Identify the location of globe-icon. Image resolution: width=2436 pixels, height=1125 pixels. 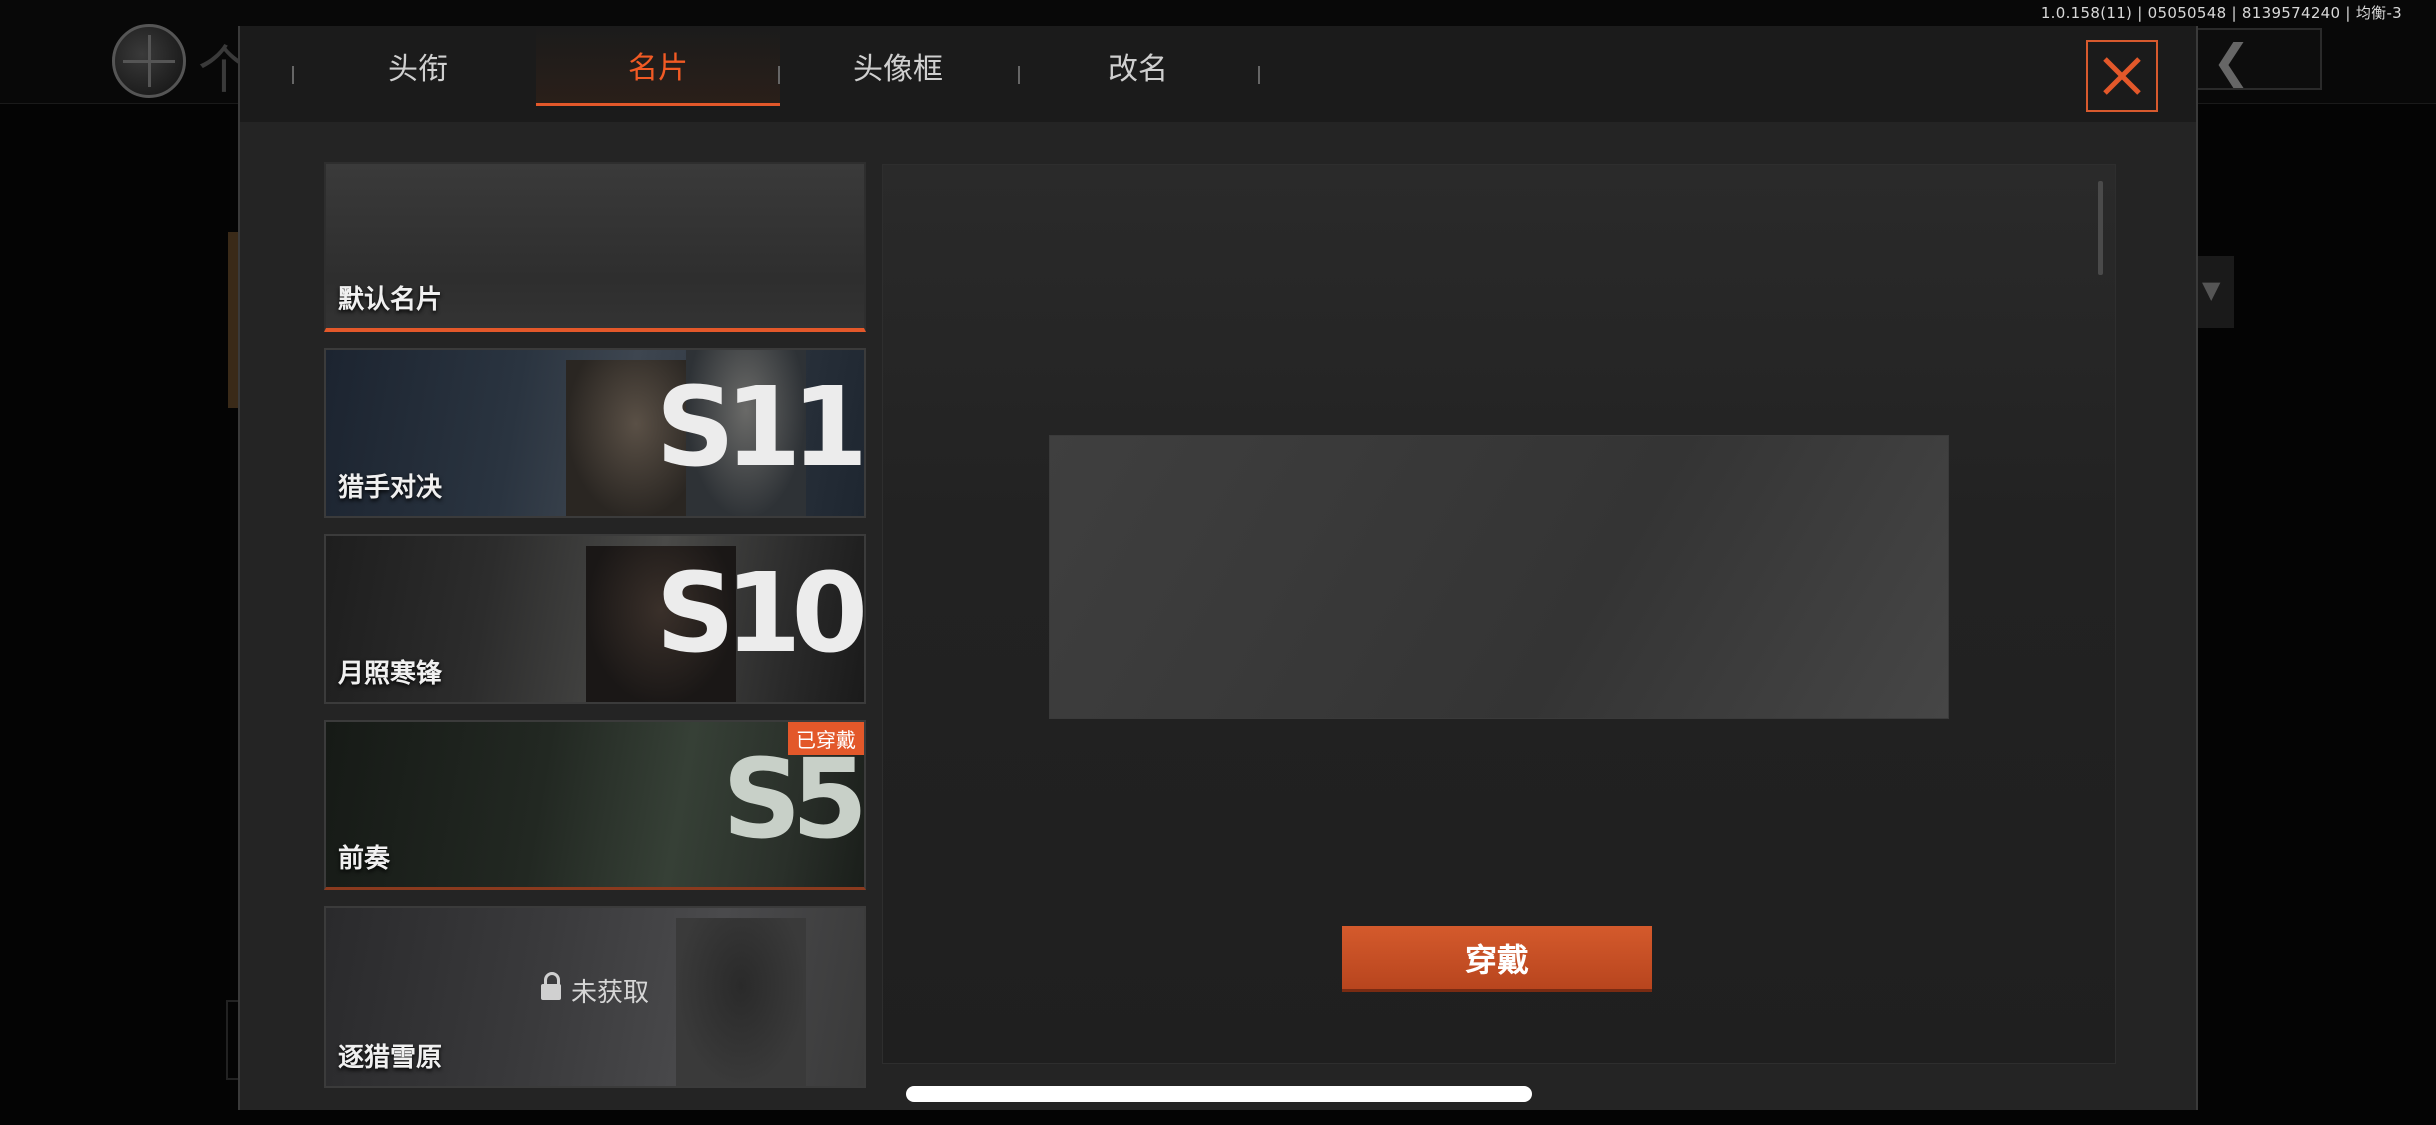
(149, 61).